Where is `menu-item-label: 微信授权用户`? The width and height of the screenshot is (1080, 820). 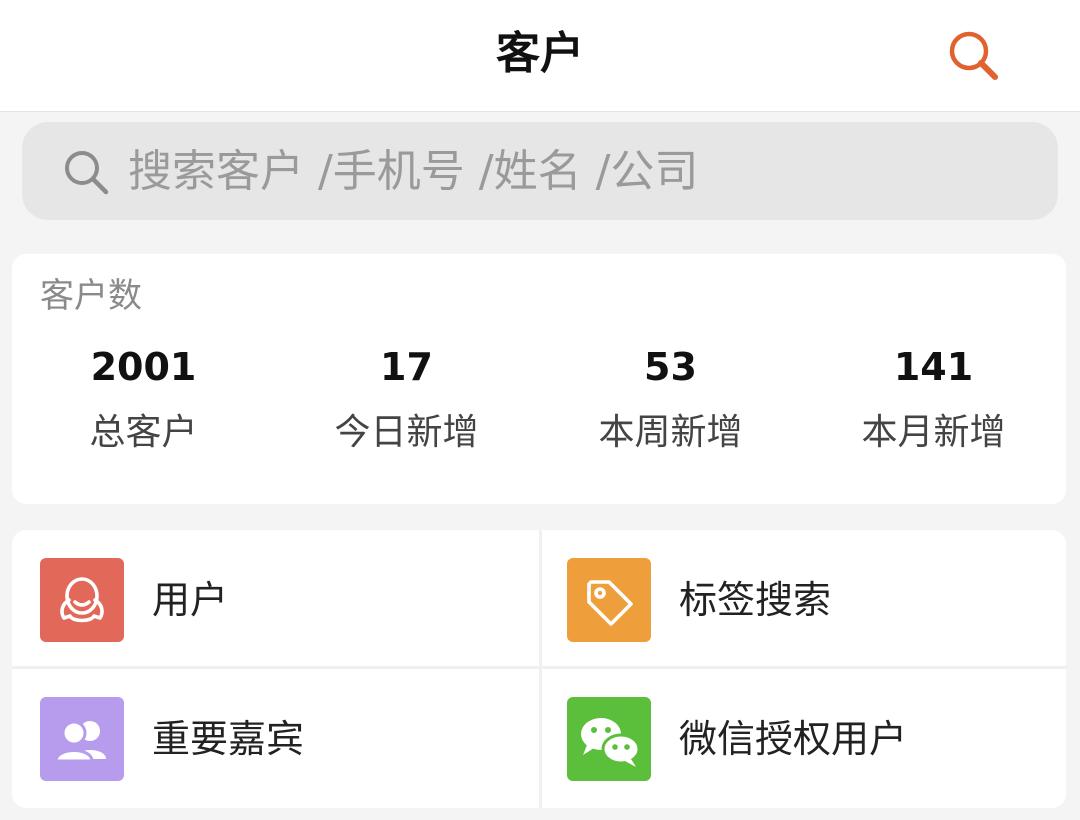 menu-item-label: 微信授权用户 is located at coordinates (793, 739).